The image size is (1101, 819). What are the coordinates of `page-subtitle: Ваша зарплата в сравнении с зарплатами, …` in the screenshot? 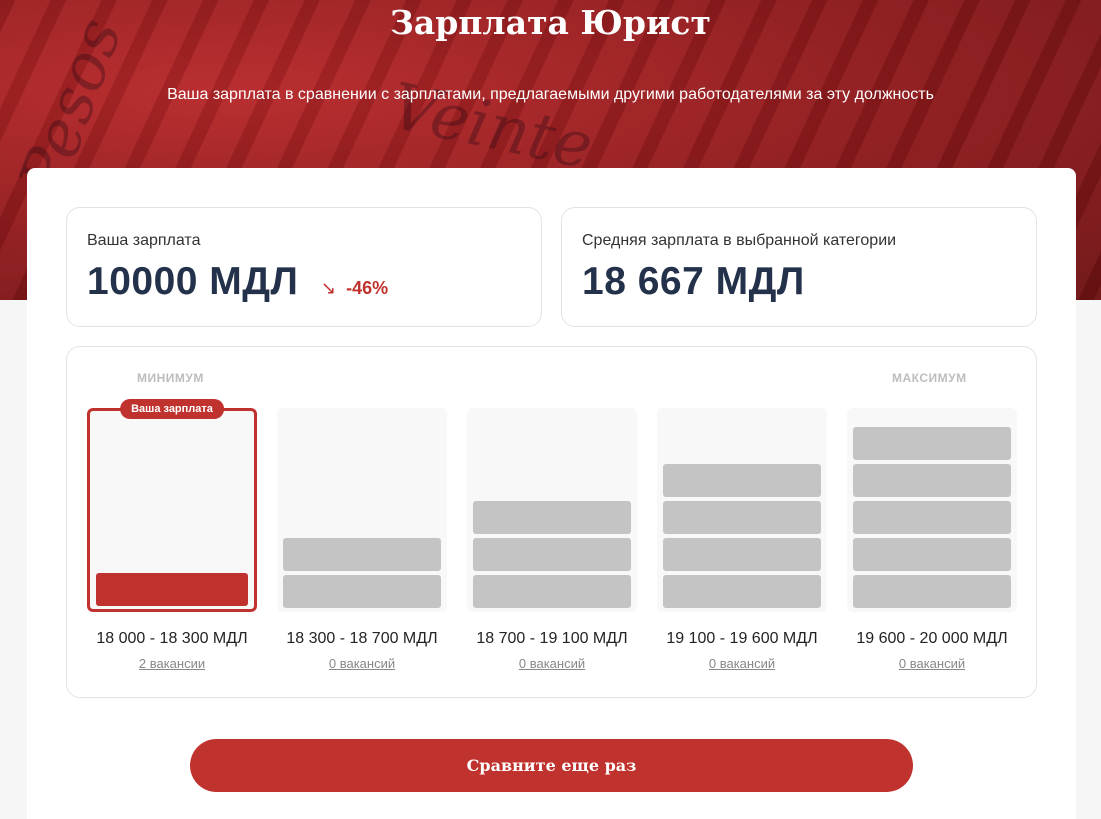 It's located at (550, 94).